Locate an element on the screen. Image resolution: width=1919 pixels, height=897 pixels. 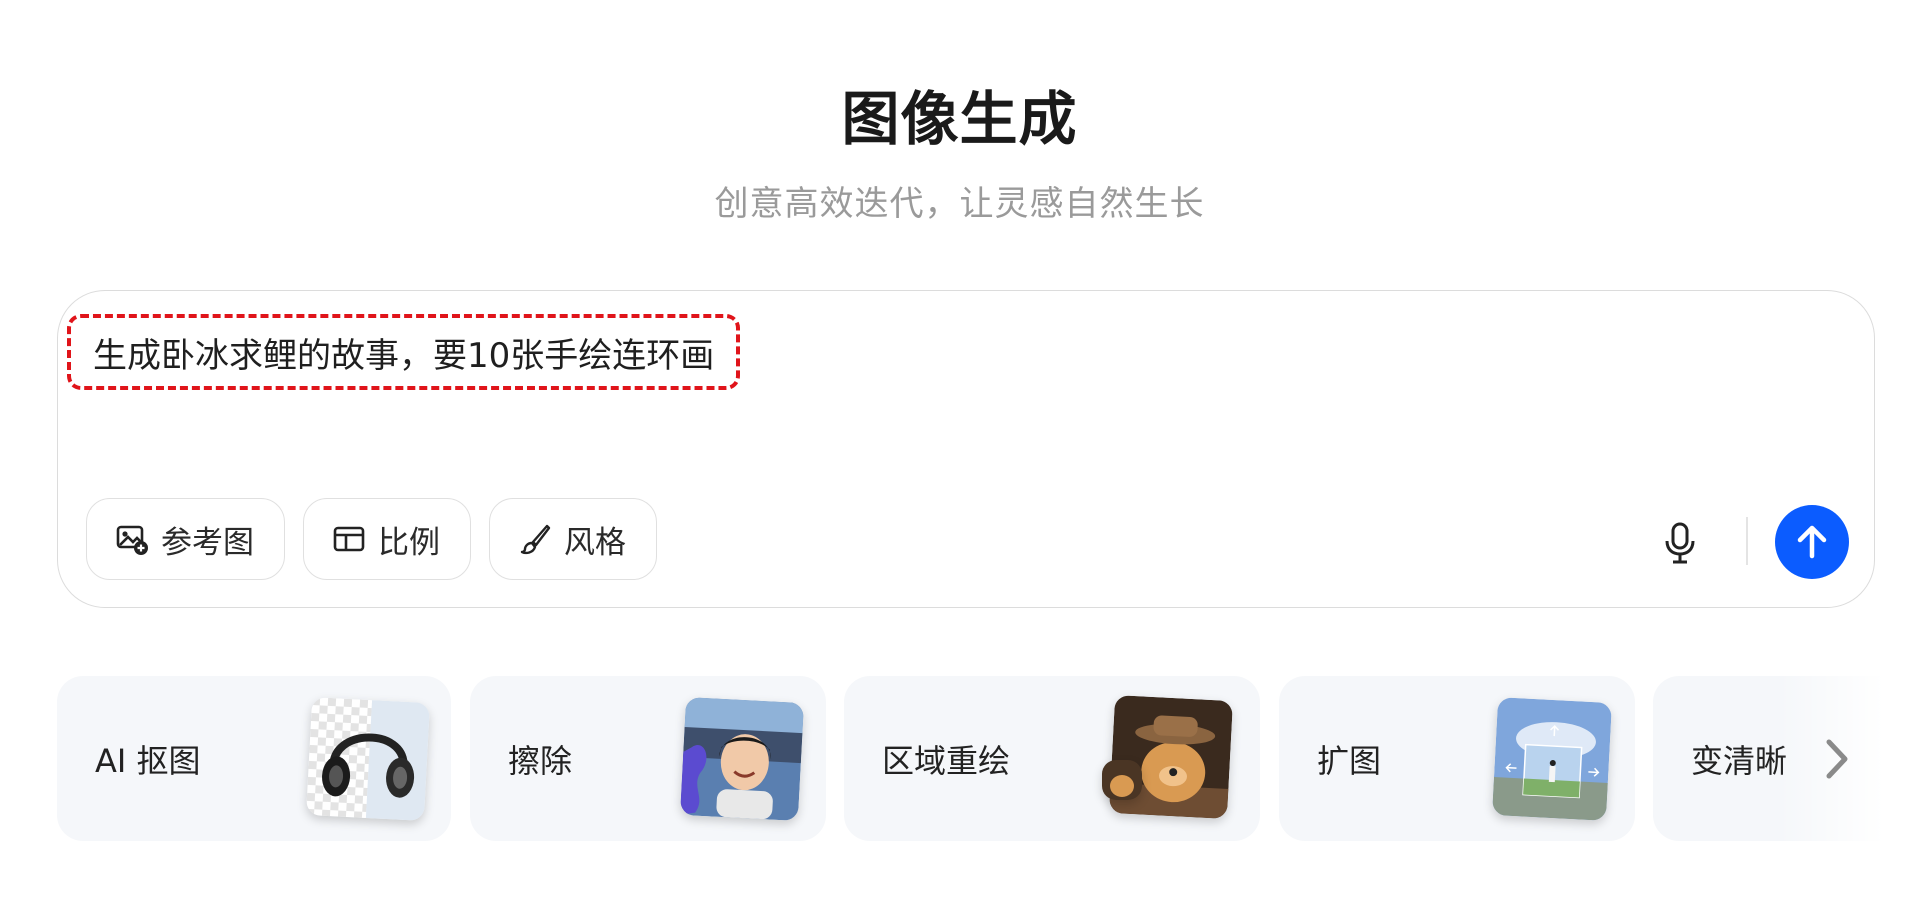
send-button is located at coordinates (1812, 542).